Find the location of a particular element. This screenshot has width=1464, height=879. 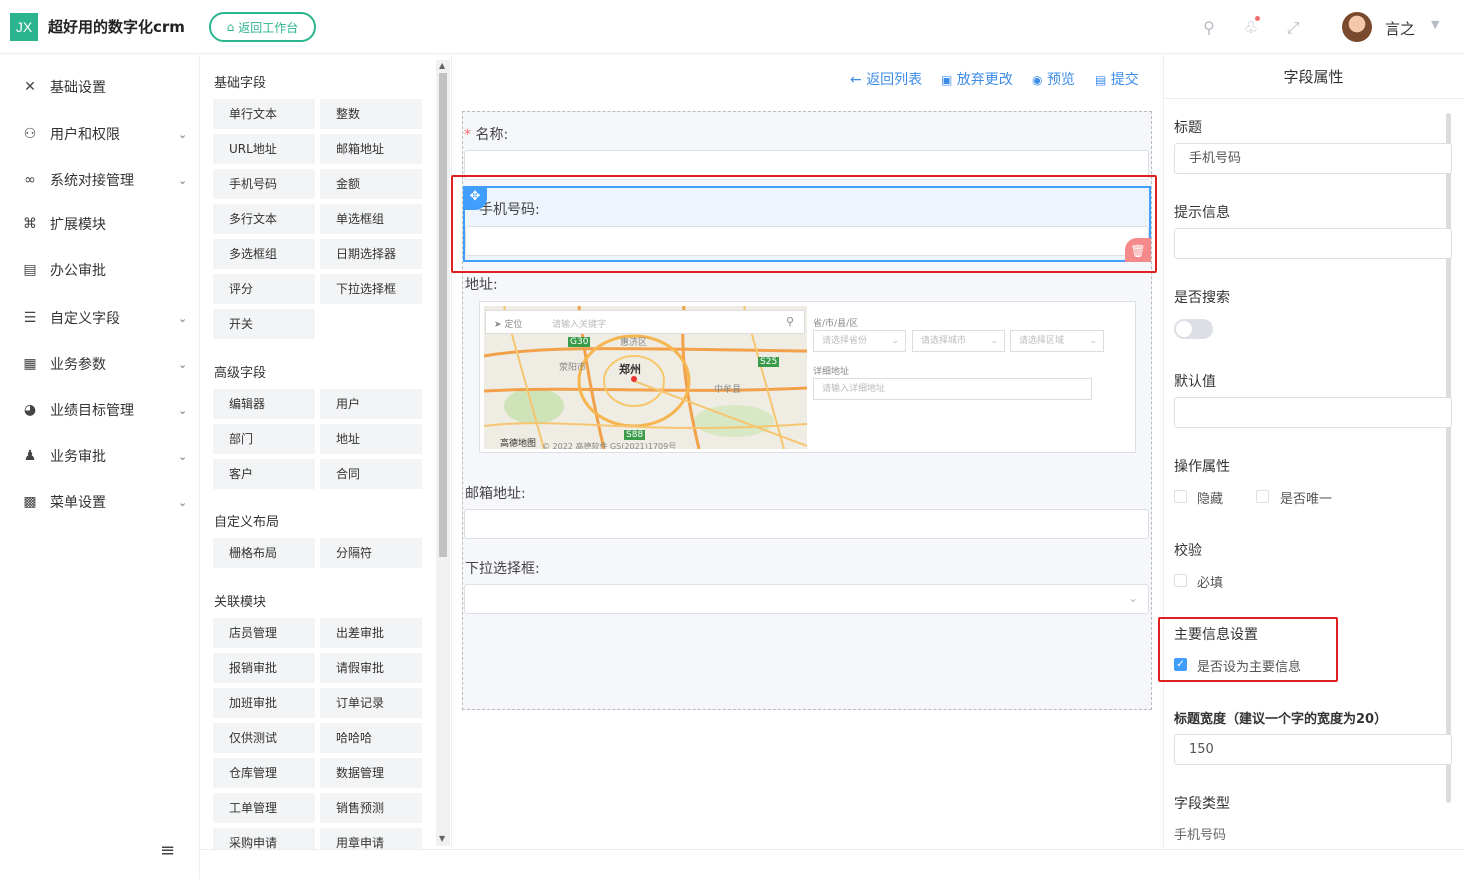

sidebar-item-office-approval: ▤ 办公审批 is located at coordinates (100, 270).